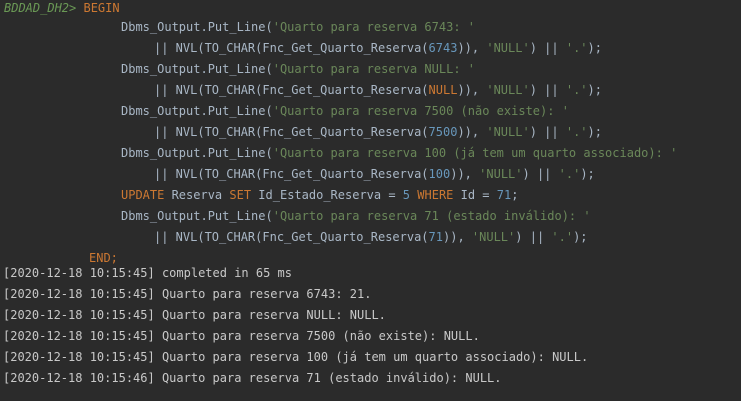 The height and width of the screenshot is (401, 741). Describe the element at coordinates (143, 195) in the screenshot. I see `keyword-update: UPDATE` at that location.